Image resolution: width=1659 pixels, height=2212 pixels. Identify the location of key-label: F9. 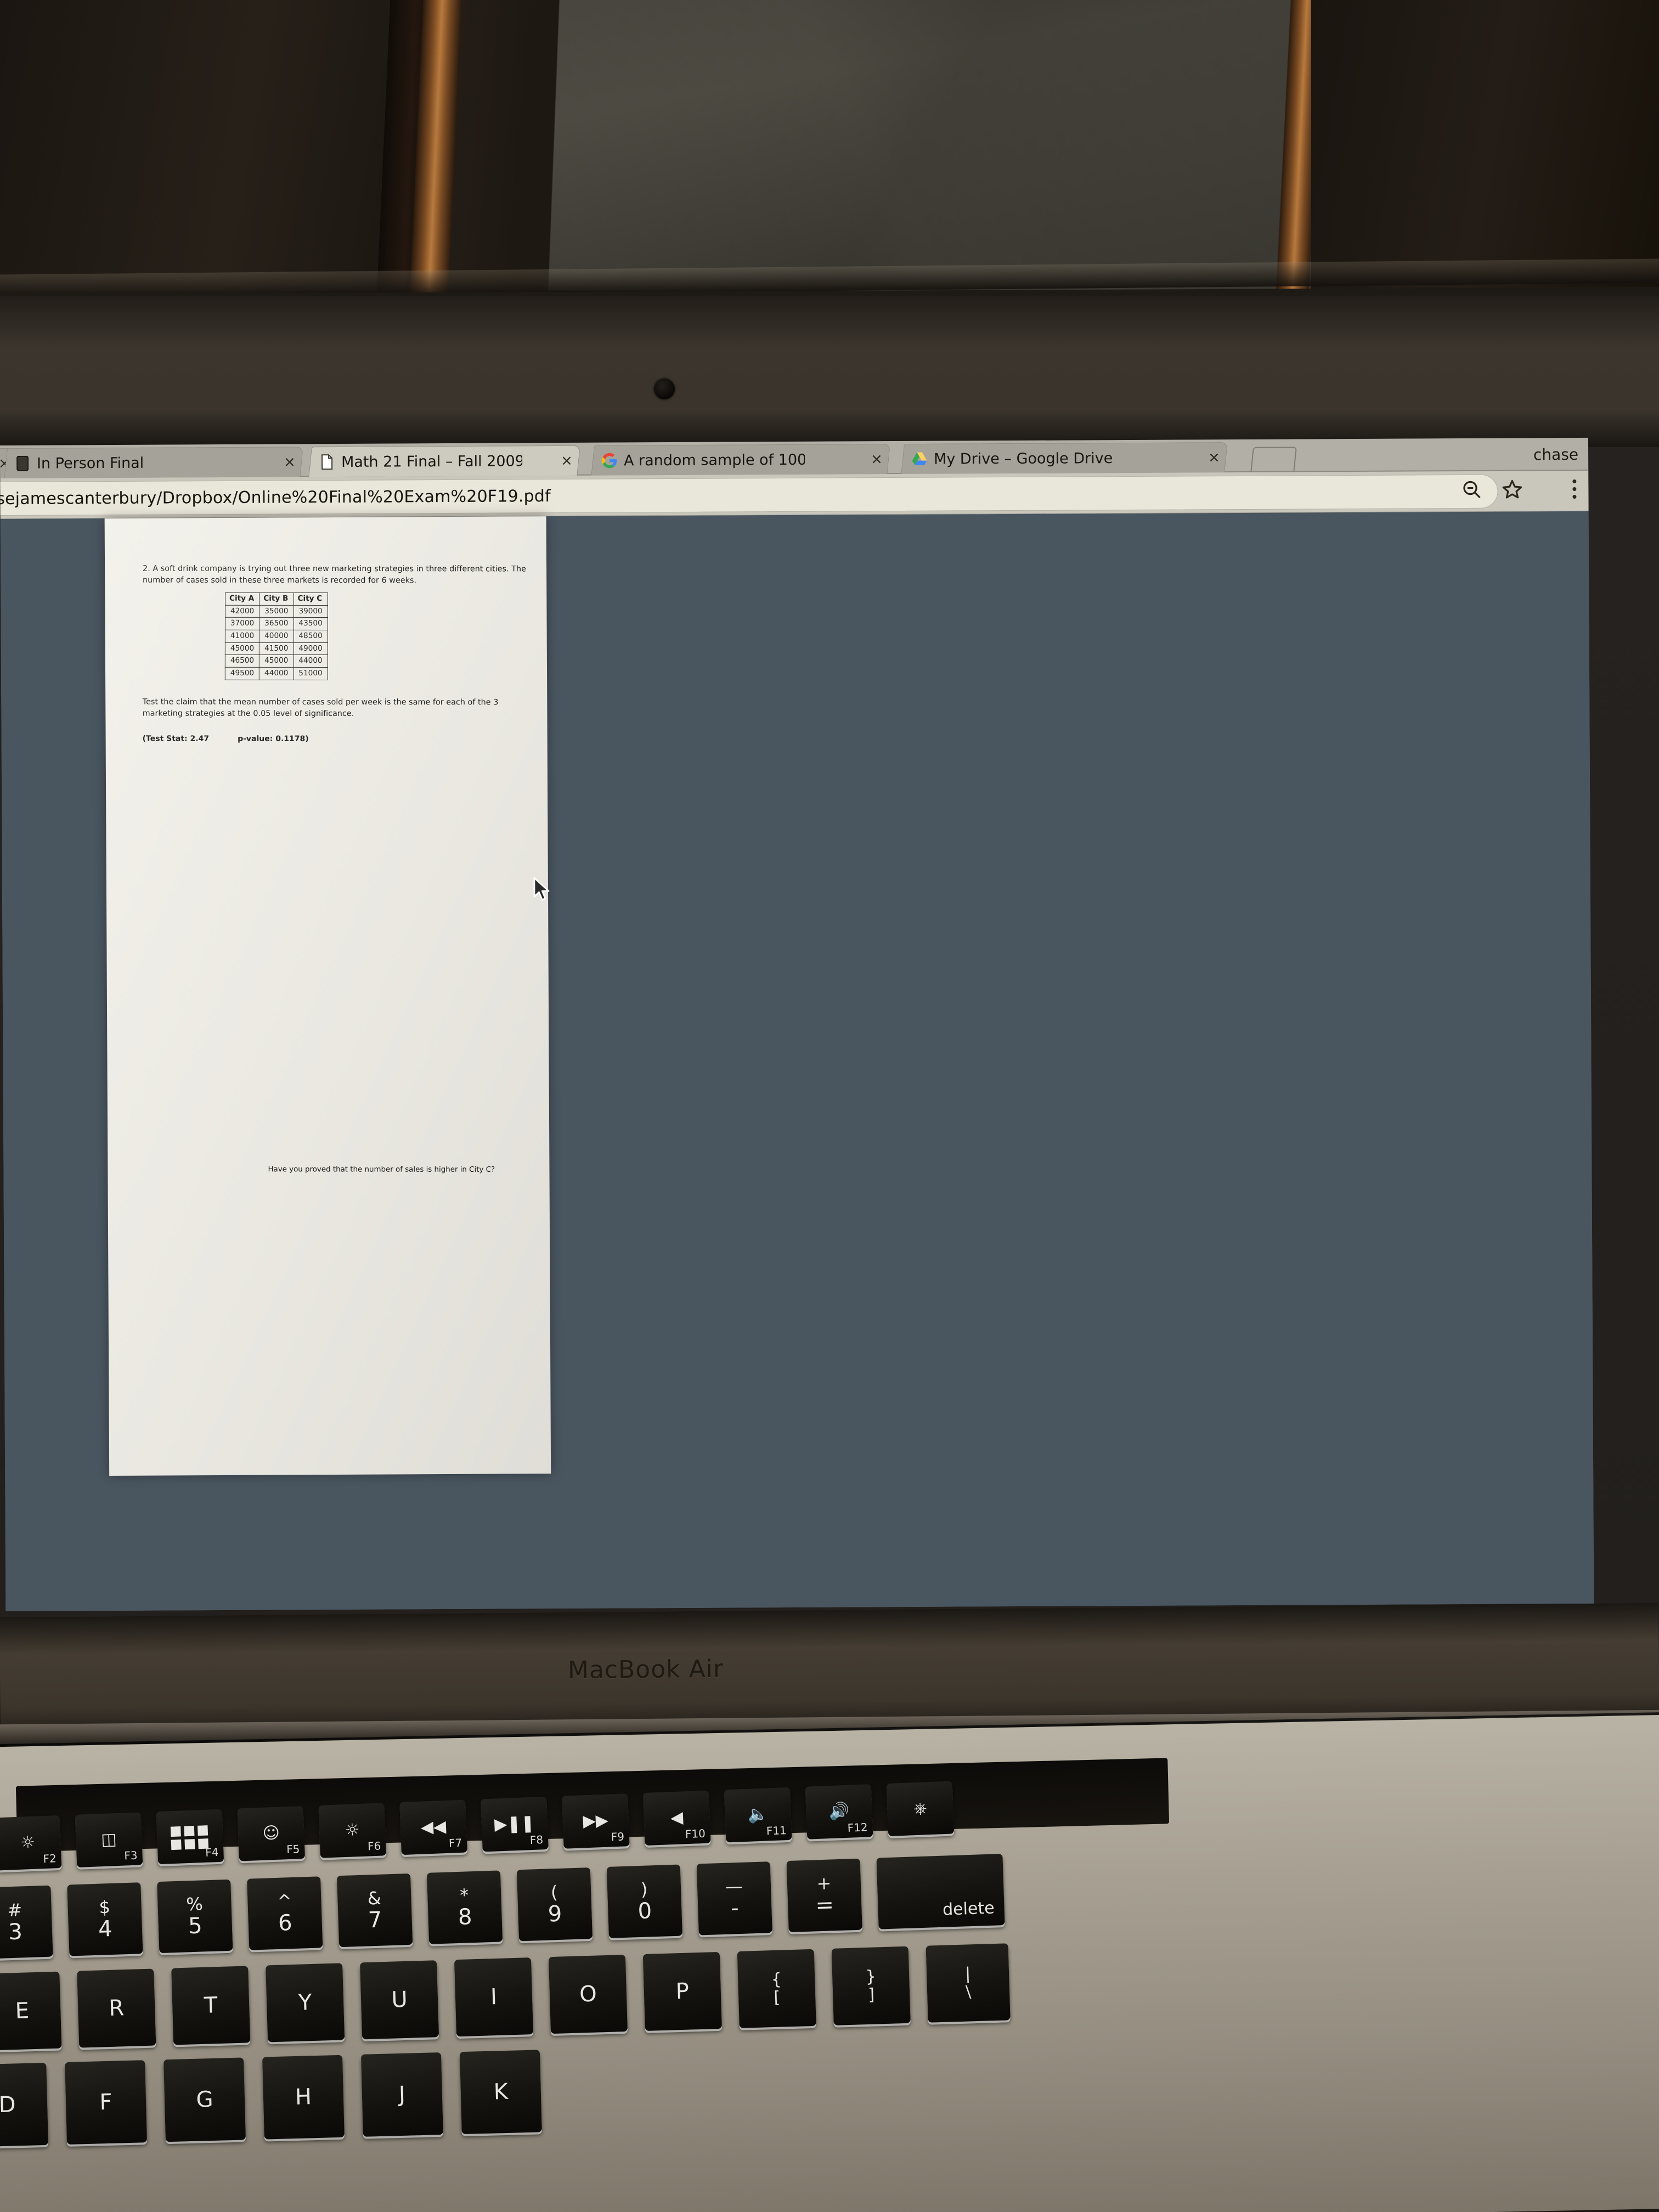
(618, 1837).